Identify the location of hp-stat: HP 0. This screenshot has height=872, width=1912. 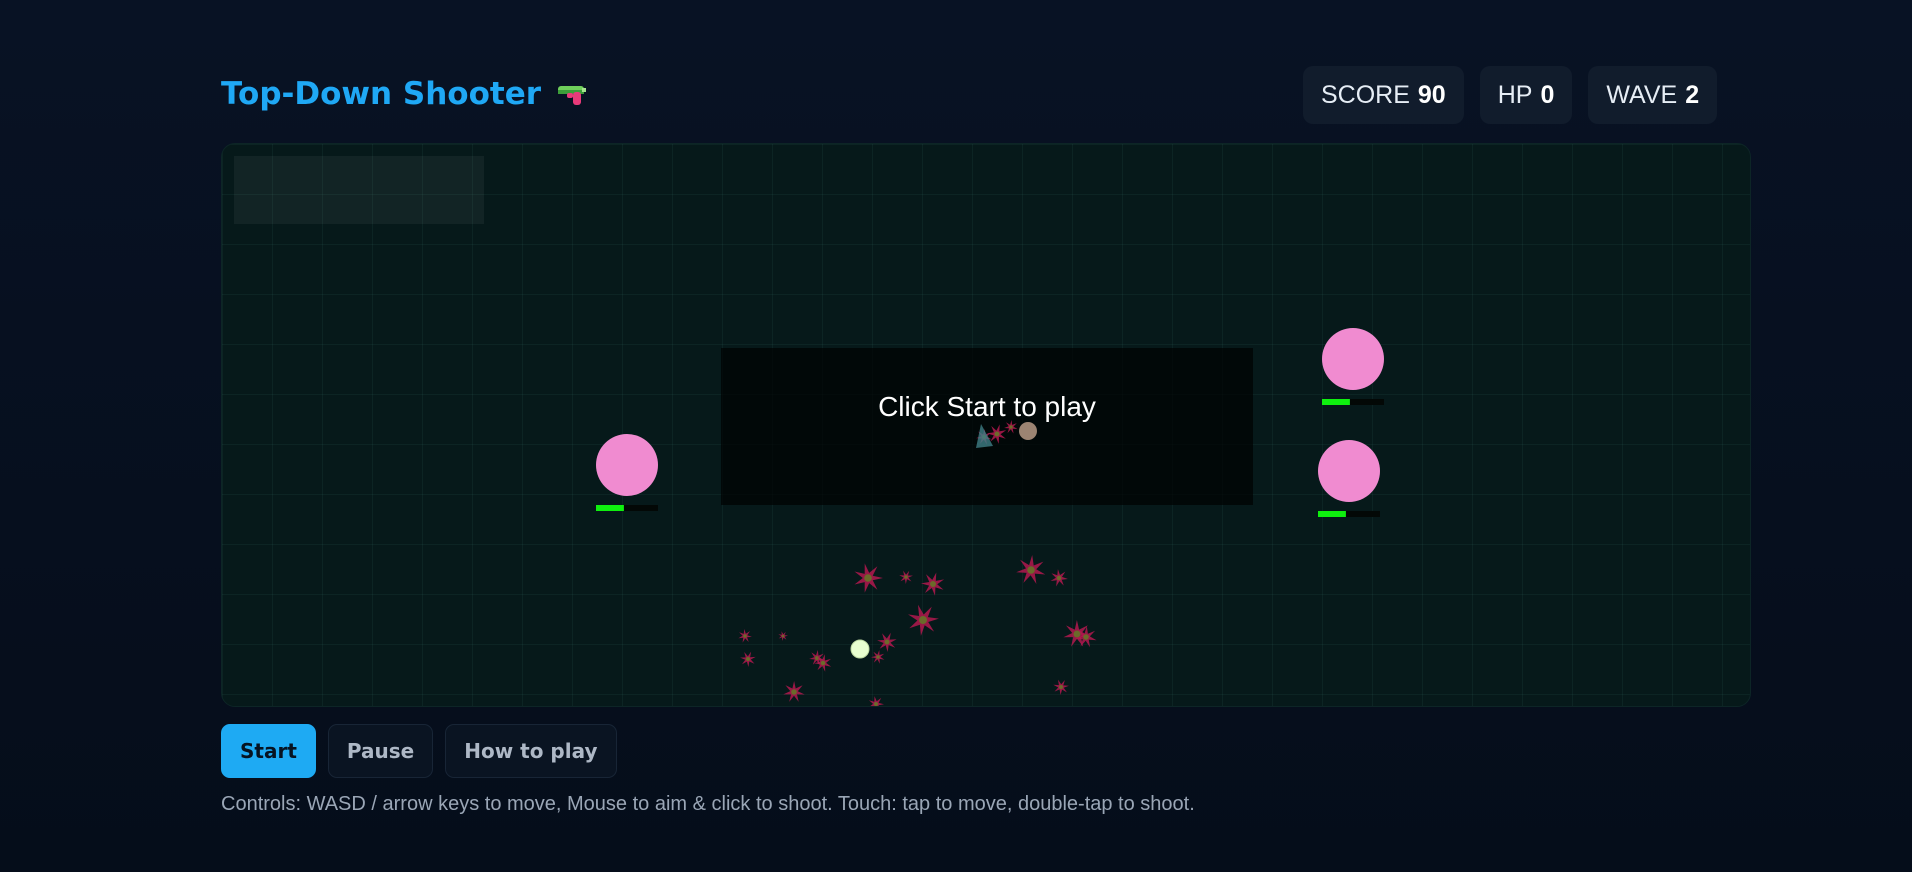
(1526, 95).